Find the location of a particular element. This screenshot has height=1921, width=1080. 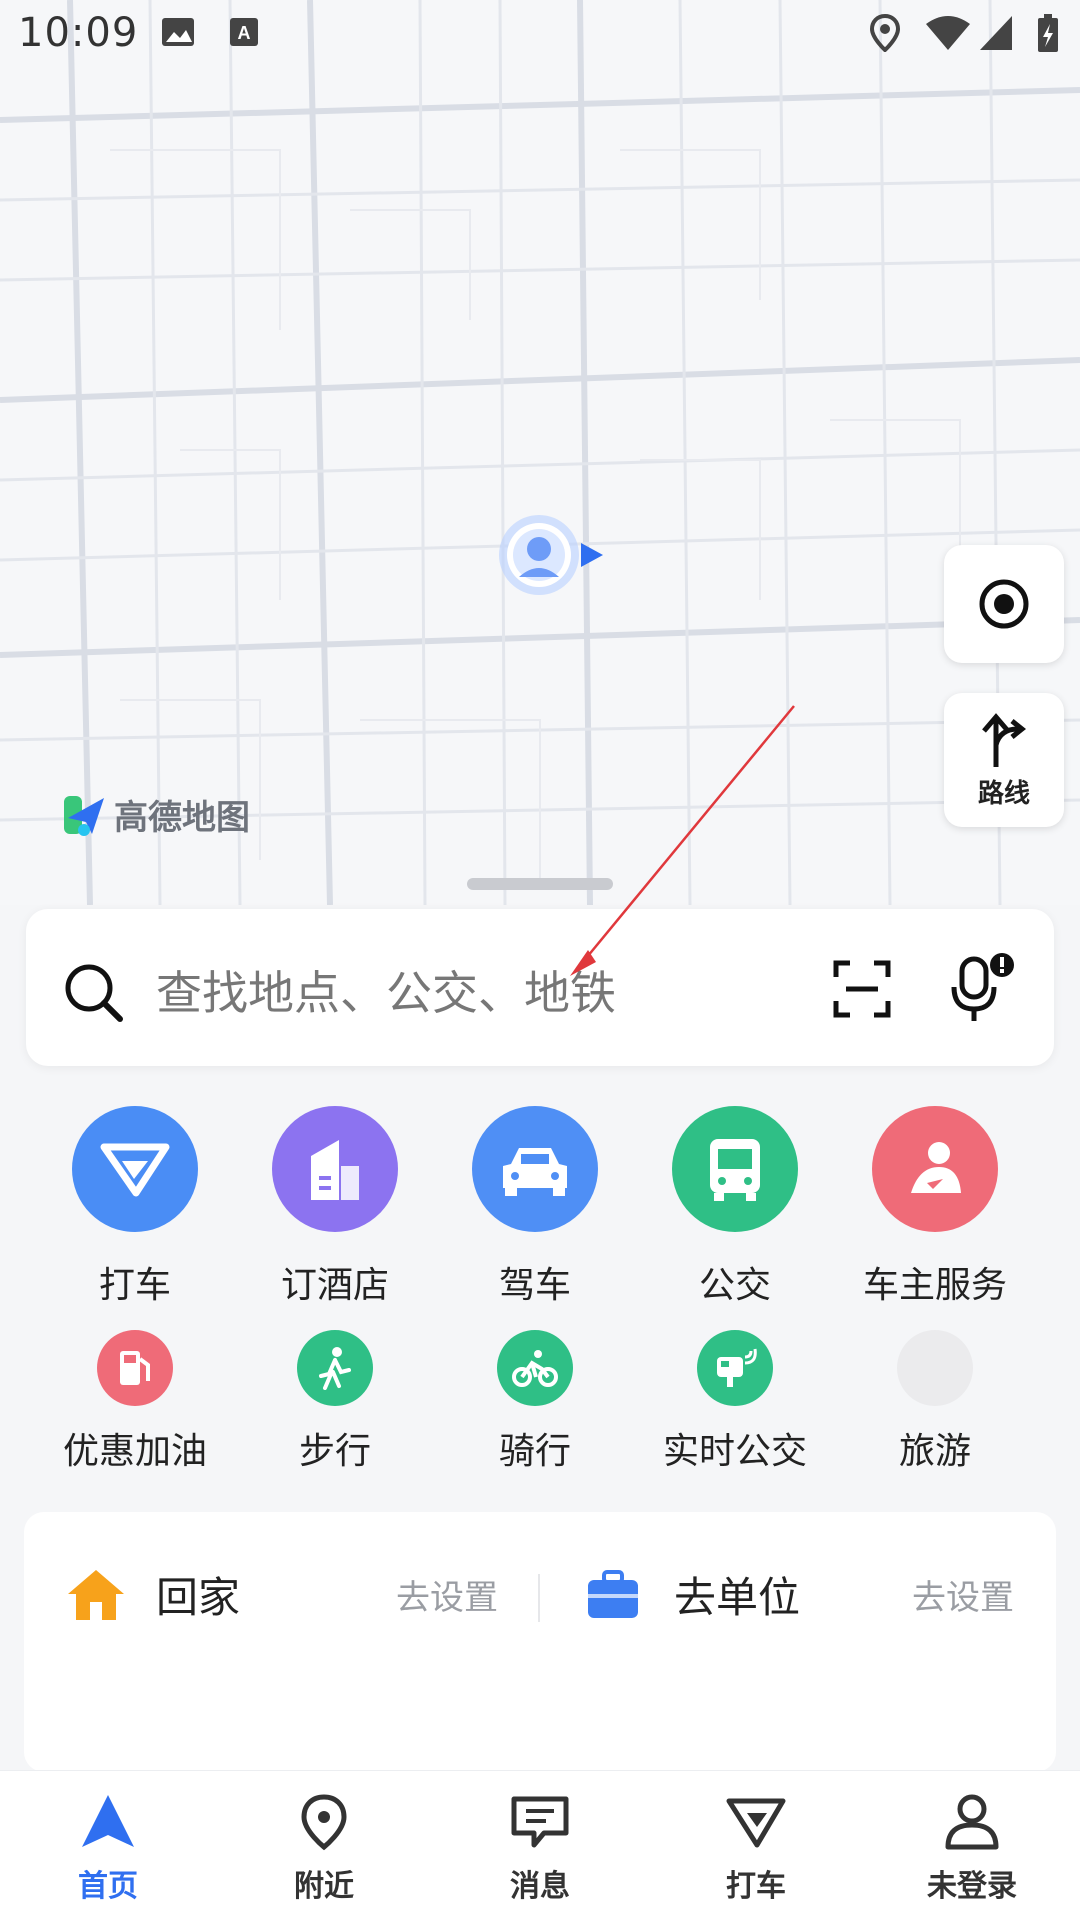

status-time: 10:09 is located at coordinates (78, 33).